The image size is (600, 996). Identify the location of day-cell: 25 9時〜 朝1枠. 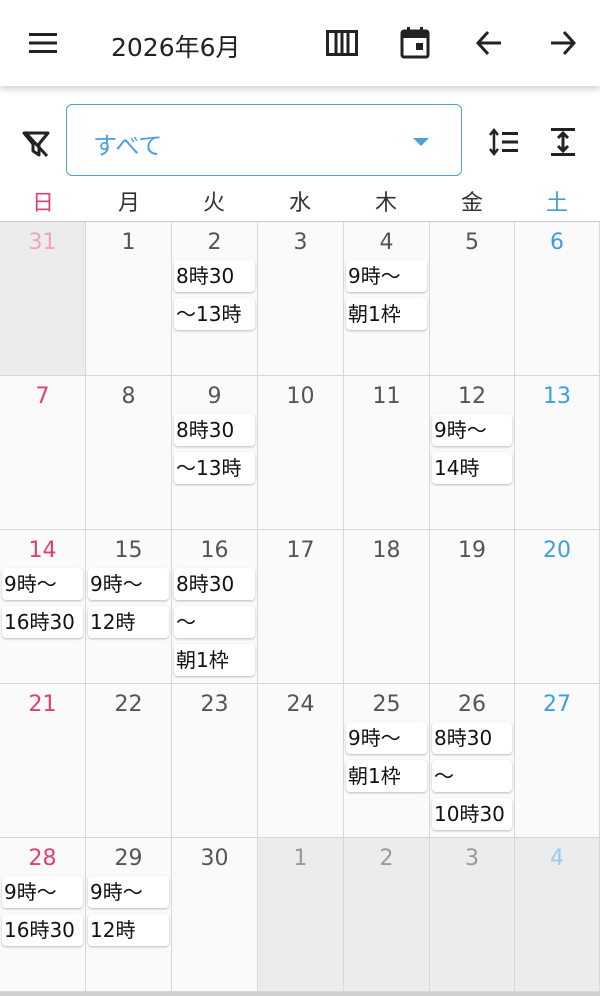
(387, 761).